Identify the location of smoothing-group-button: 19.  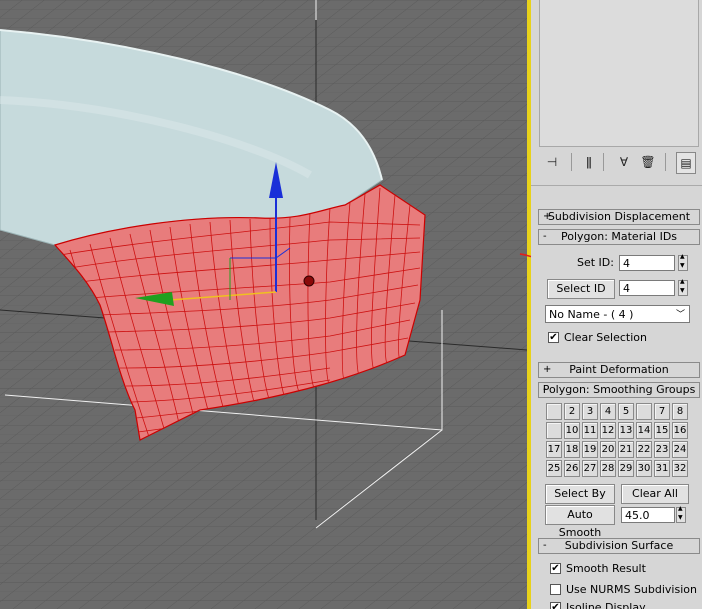
(590, 449).